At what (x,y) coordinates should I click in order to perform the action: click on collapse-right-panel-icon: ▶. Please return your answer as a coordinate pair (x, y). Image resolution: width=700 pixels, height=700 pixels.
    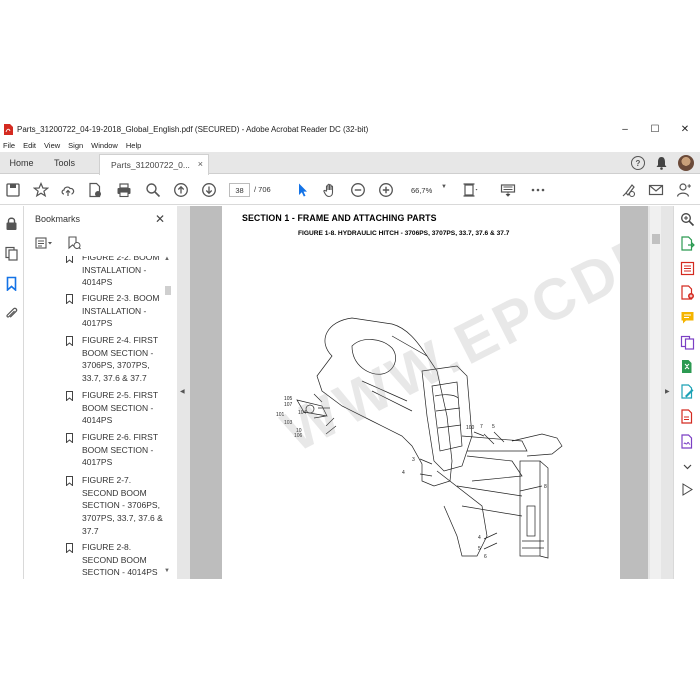
    Looking at the image, I should click on (667, 391).